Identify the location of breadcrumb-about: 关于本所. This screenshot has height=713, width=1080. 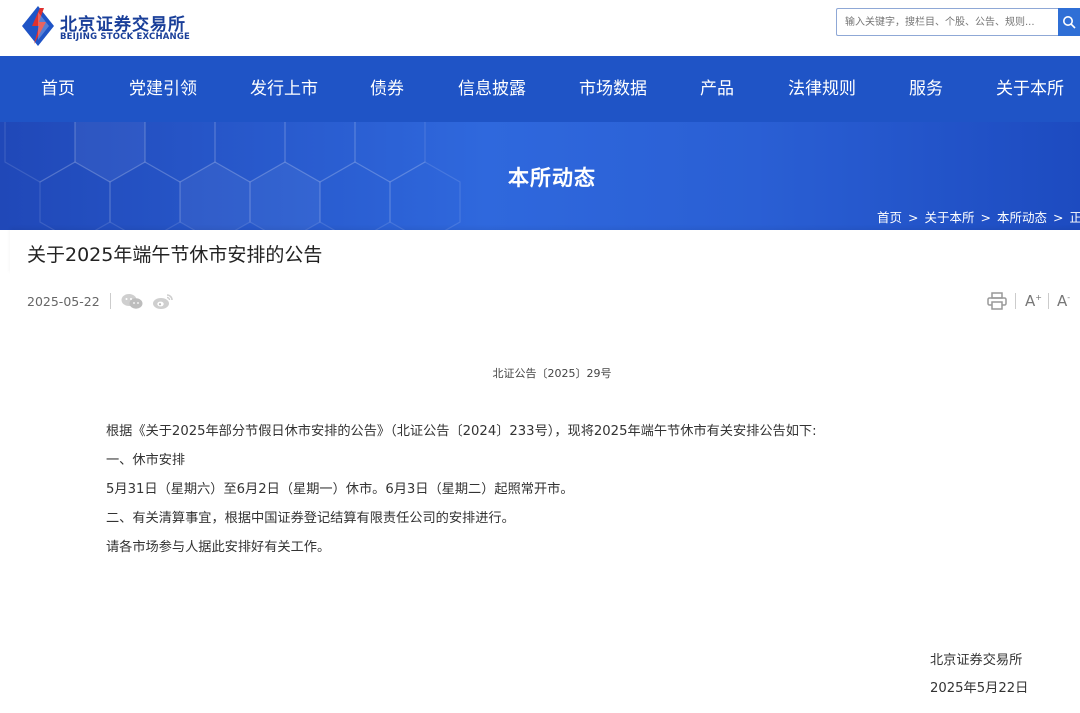
(950, 216).